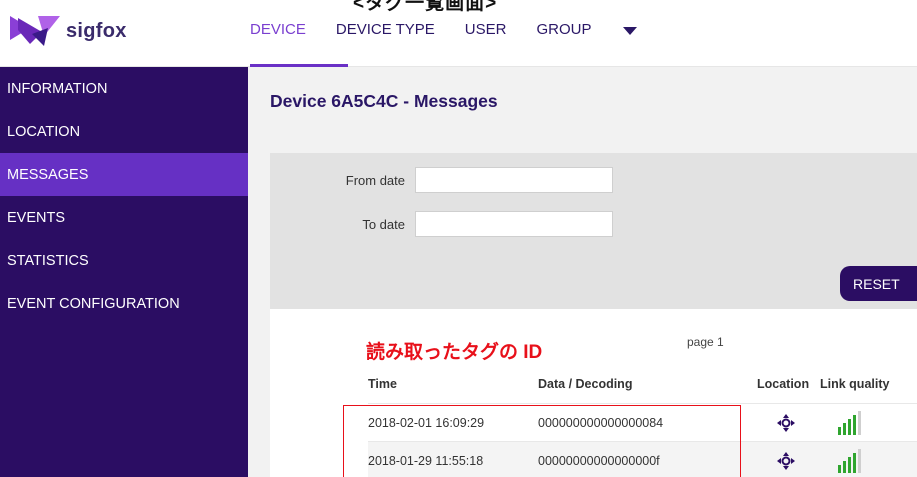 The image size is (917, 477). I want to click on page-indicator: page 1, so click(705, 342).